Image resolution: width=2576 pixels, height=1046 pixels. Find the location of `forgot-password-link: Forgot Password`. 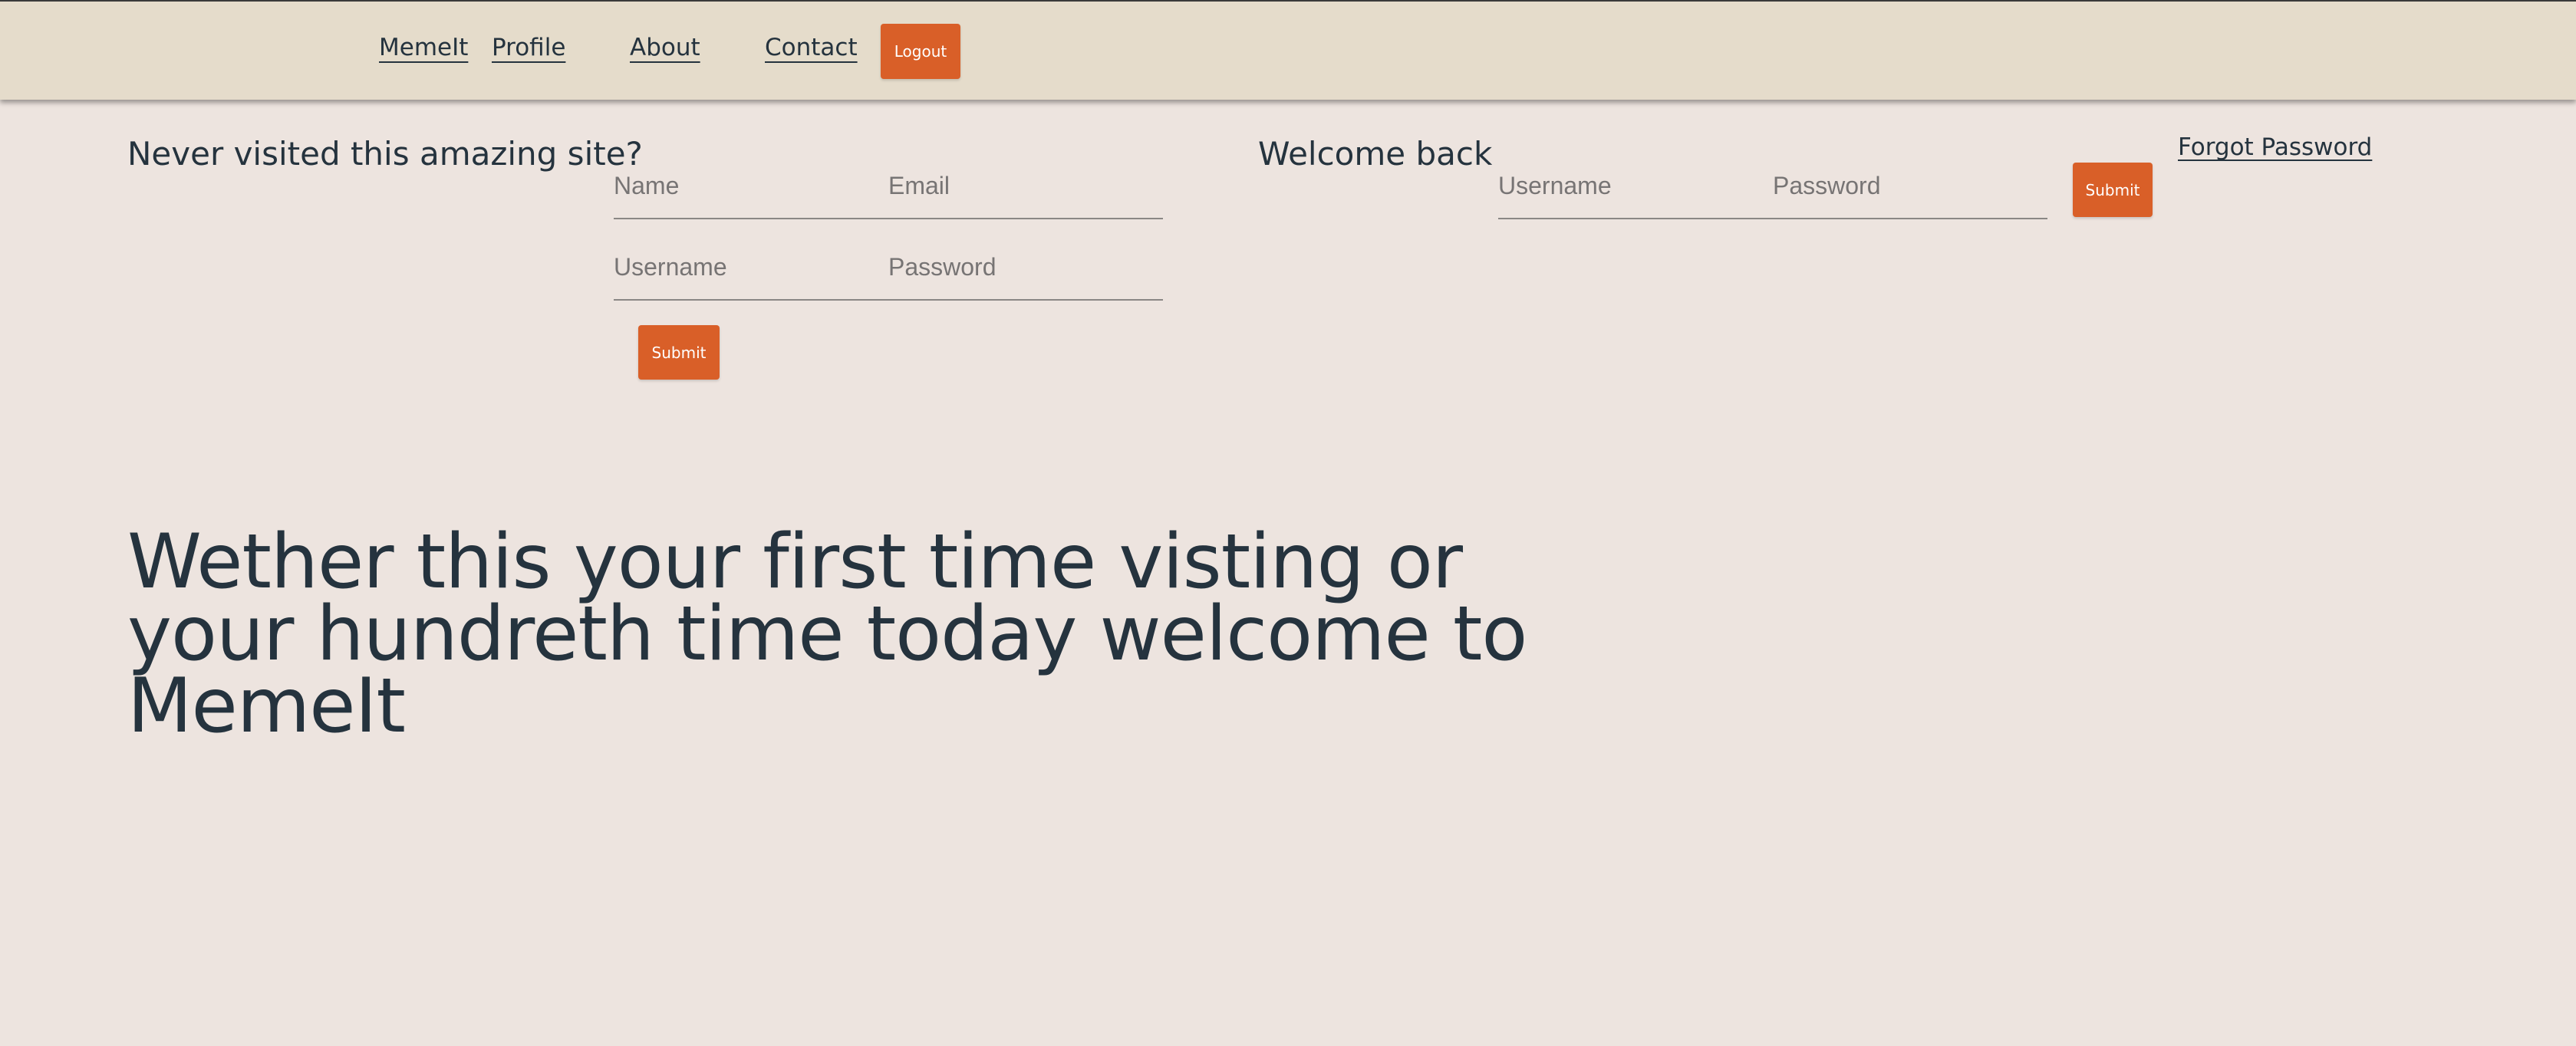

forgot-password-link: Forgot Password is located at coordinates (2275, 147).